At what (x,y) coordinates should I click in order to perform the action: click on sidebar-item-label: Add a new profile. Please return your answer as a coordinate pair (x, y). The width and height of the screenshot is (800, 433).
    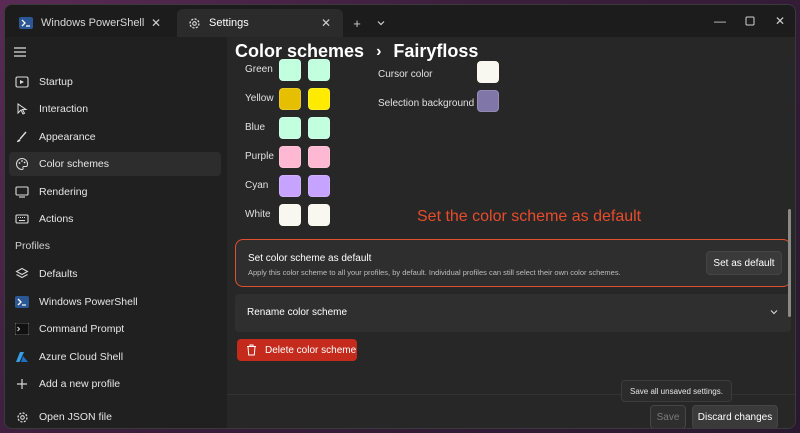
    Looking at the image, I should click on (80, 384).